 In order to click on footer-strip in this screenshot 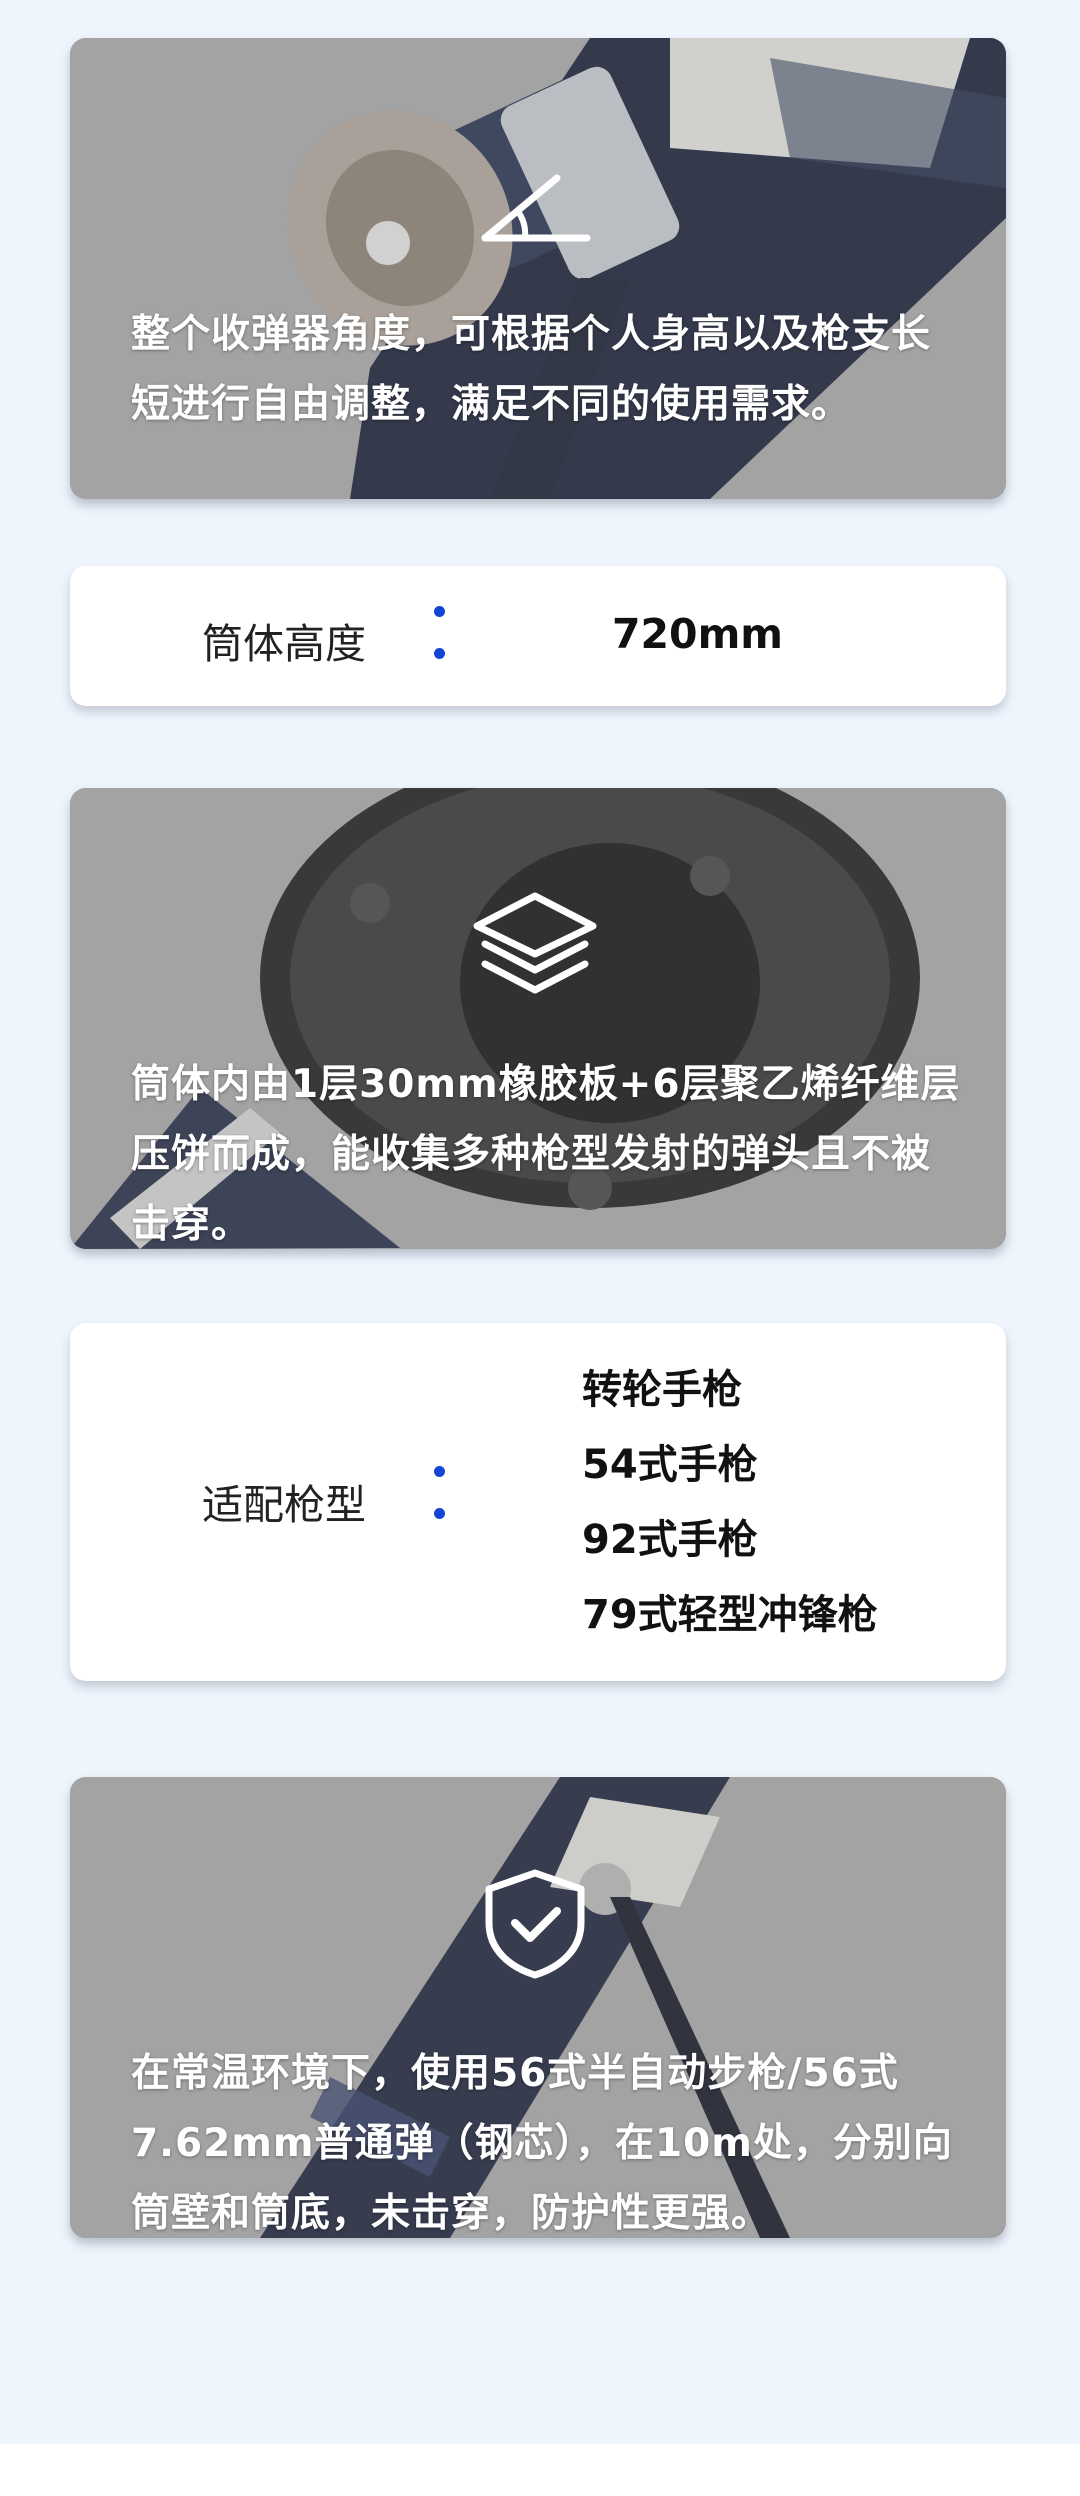, I will do `click(540, 2470)`.